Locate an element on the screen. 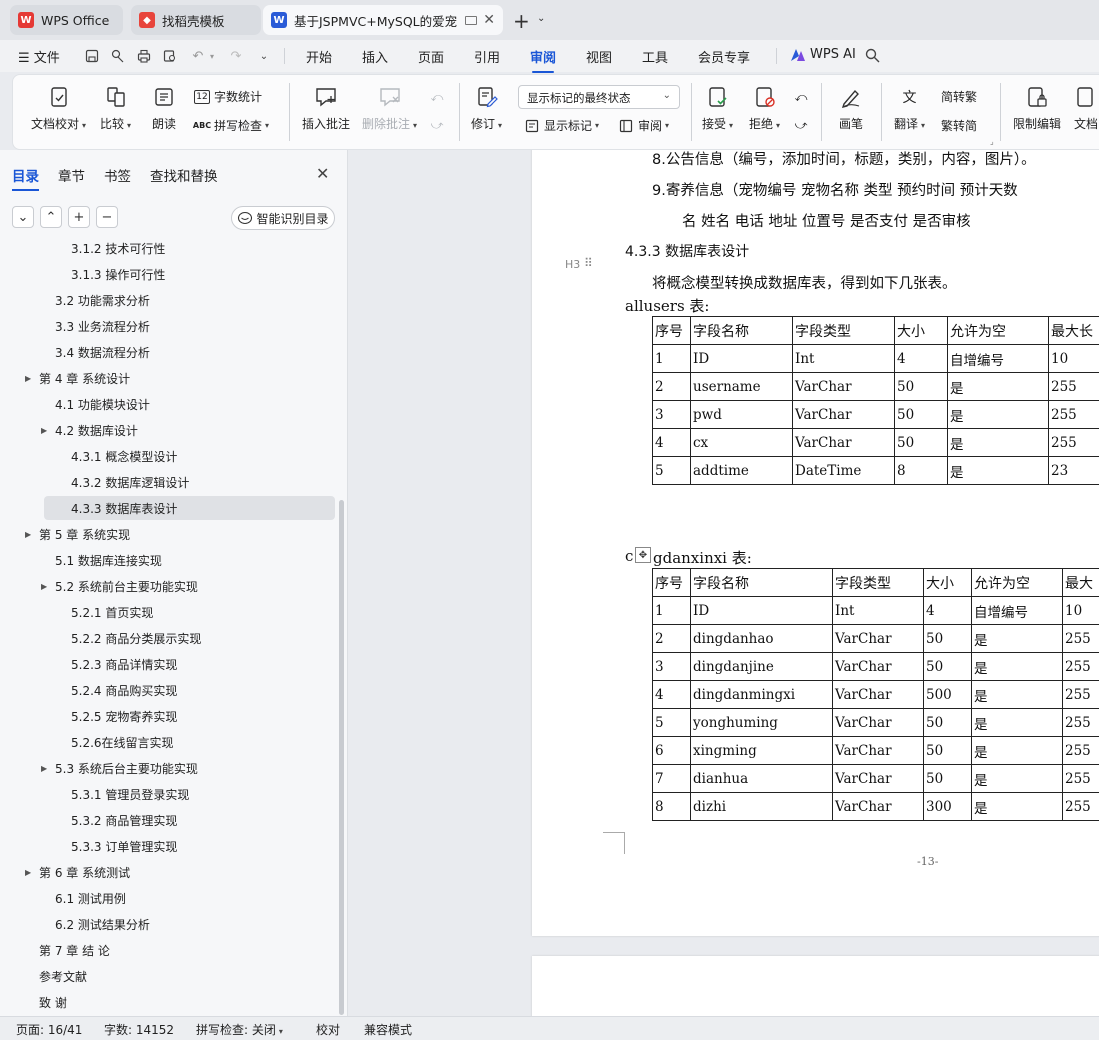 The width and height of the screenshot is (1099, 1040). table-cell: 5 is located at coordinates (671, 722).